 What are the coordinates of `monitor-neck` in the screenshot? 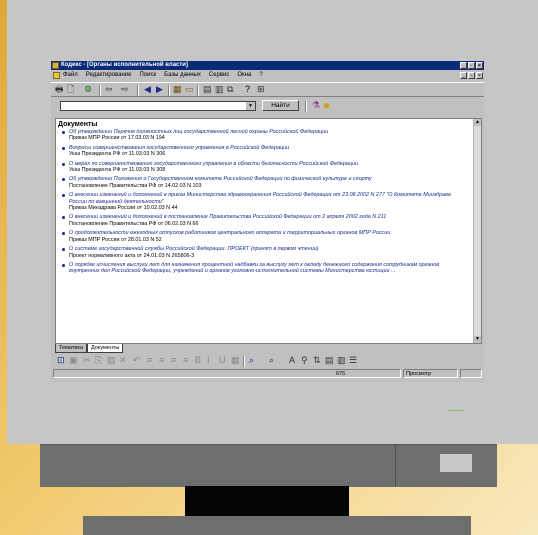 It's located at (267, 501).